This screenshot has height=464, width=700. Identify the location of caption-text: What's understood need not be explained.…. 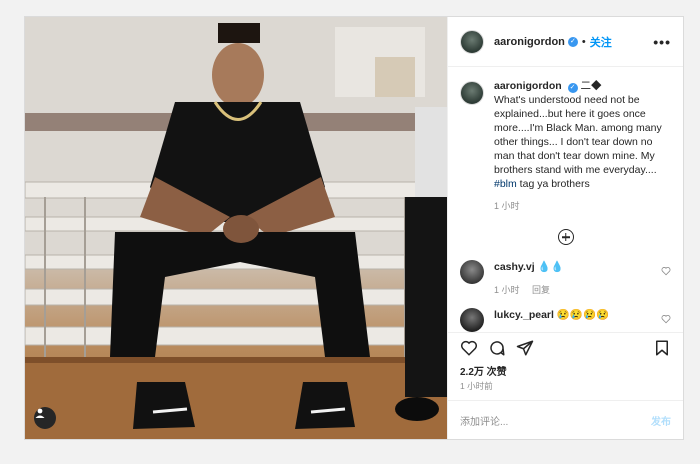
(578, 135).